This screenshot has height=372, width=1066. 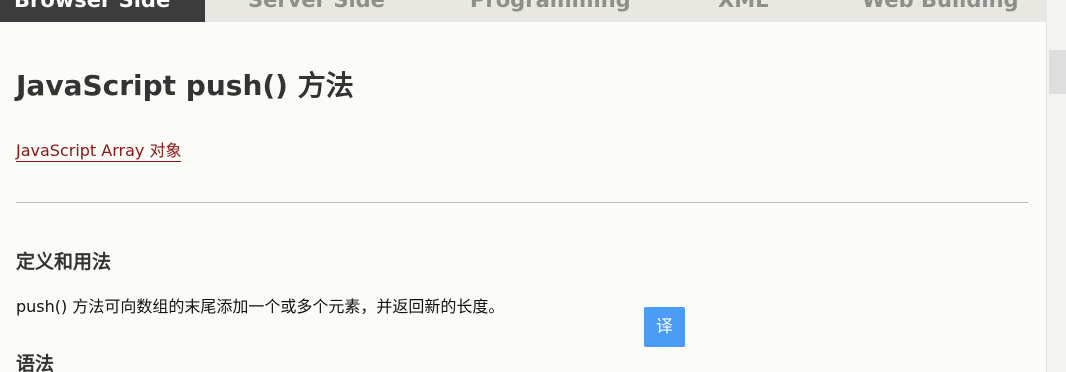 I want to click on translate-button: 译, so click(x=664, y=327).